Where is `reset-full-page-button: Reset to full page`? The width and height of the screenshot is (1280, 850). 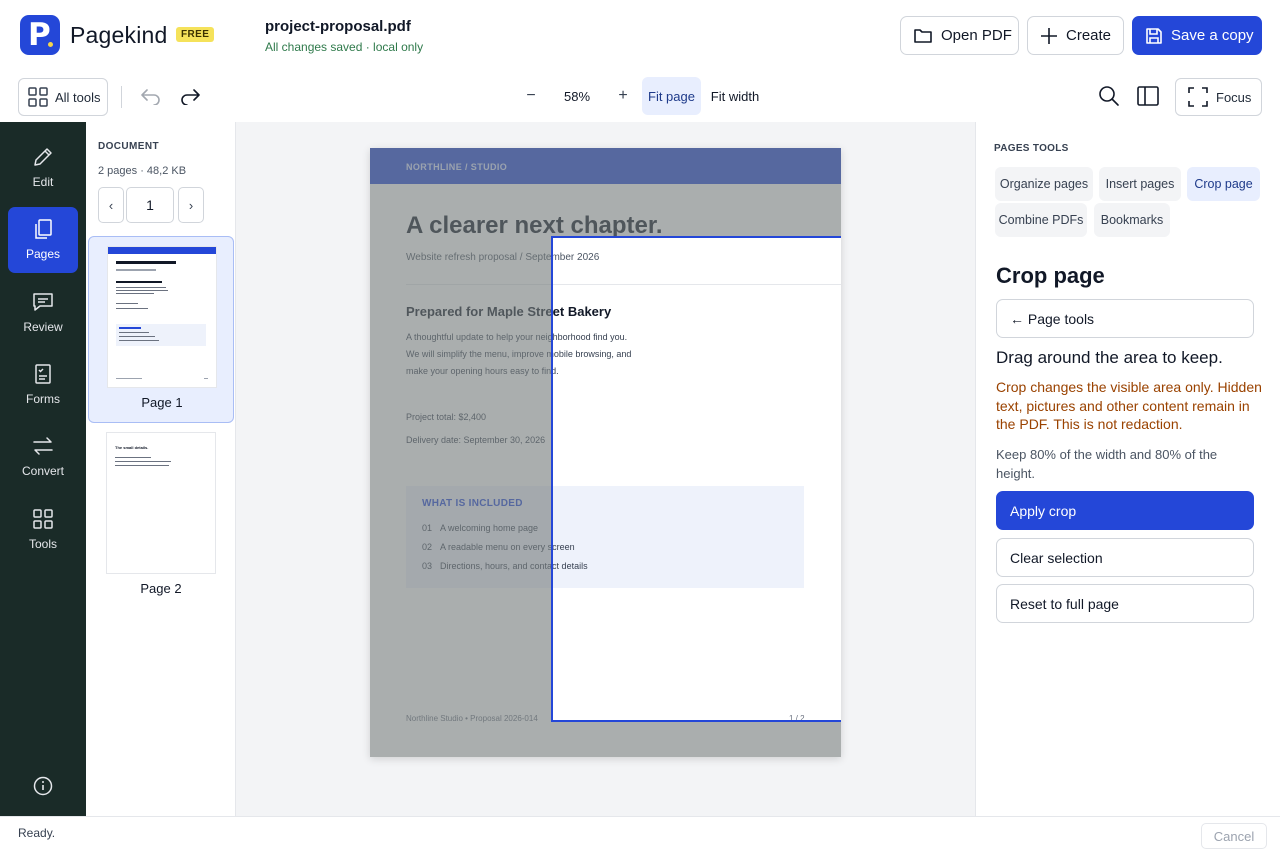 reset-full-page-button: Reset to full page is located at coordinates (1125, 603).